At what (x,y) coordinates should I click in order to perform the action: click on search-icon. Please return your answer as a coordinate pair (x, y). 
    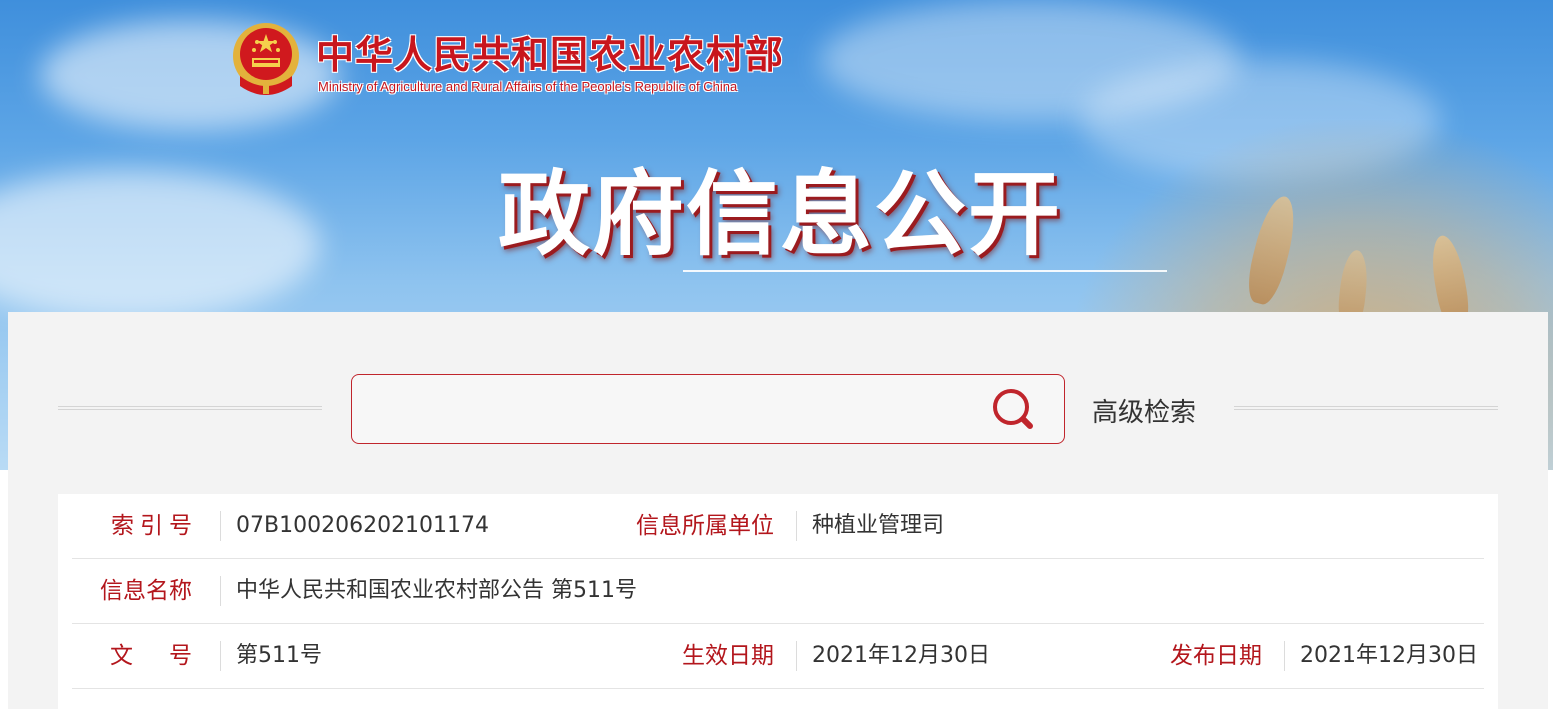
    Looking at the image, I should click on (1013, 410).